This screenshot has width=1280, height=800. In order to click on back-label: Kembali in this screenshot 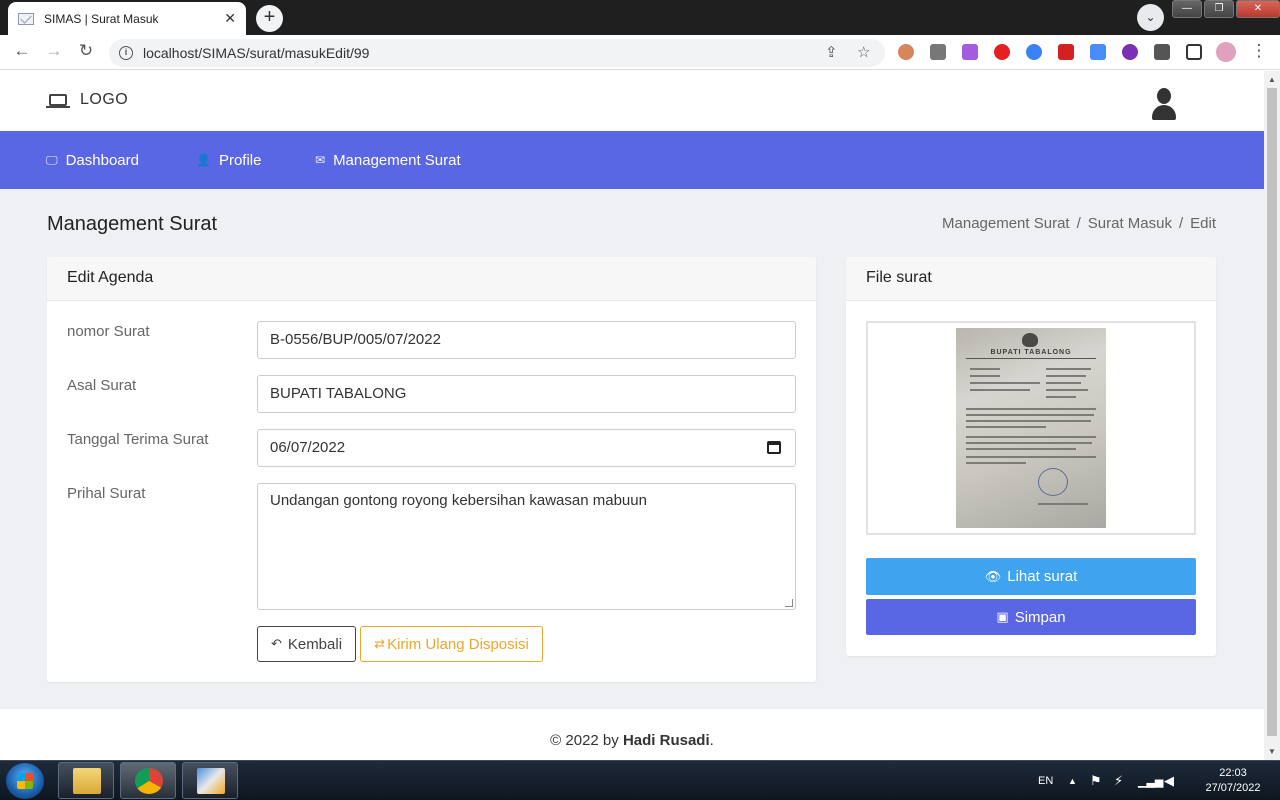, I will do `click(315, 644)`.